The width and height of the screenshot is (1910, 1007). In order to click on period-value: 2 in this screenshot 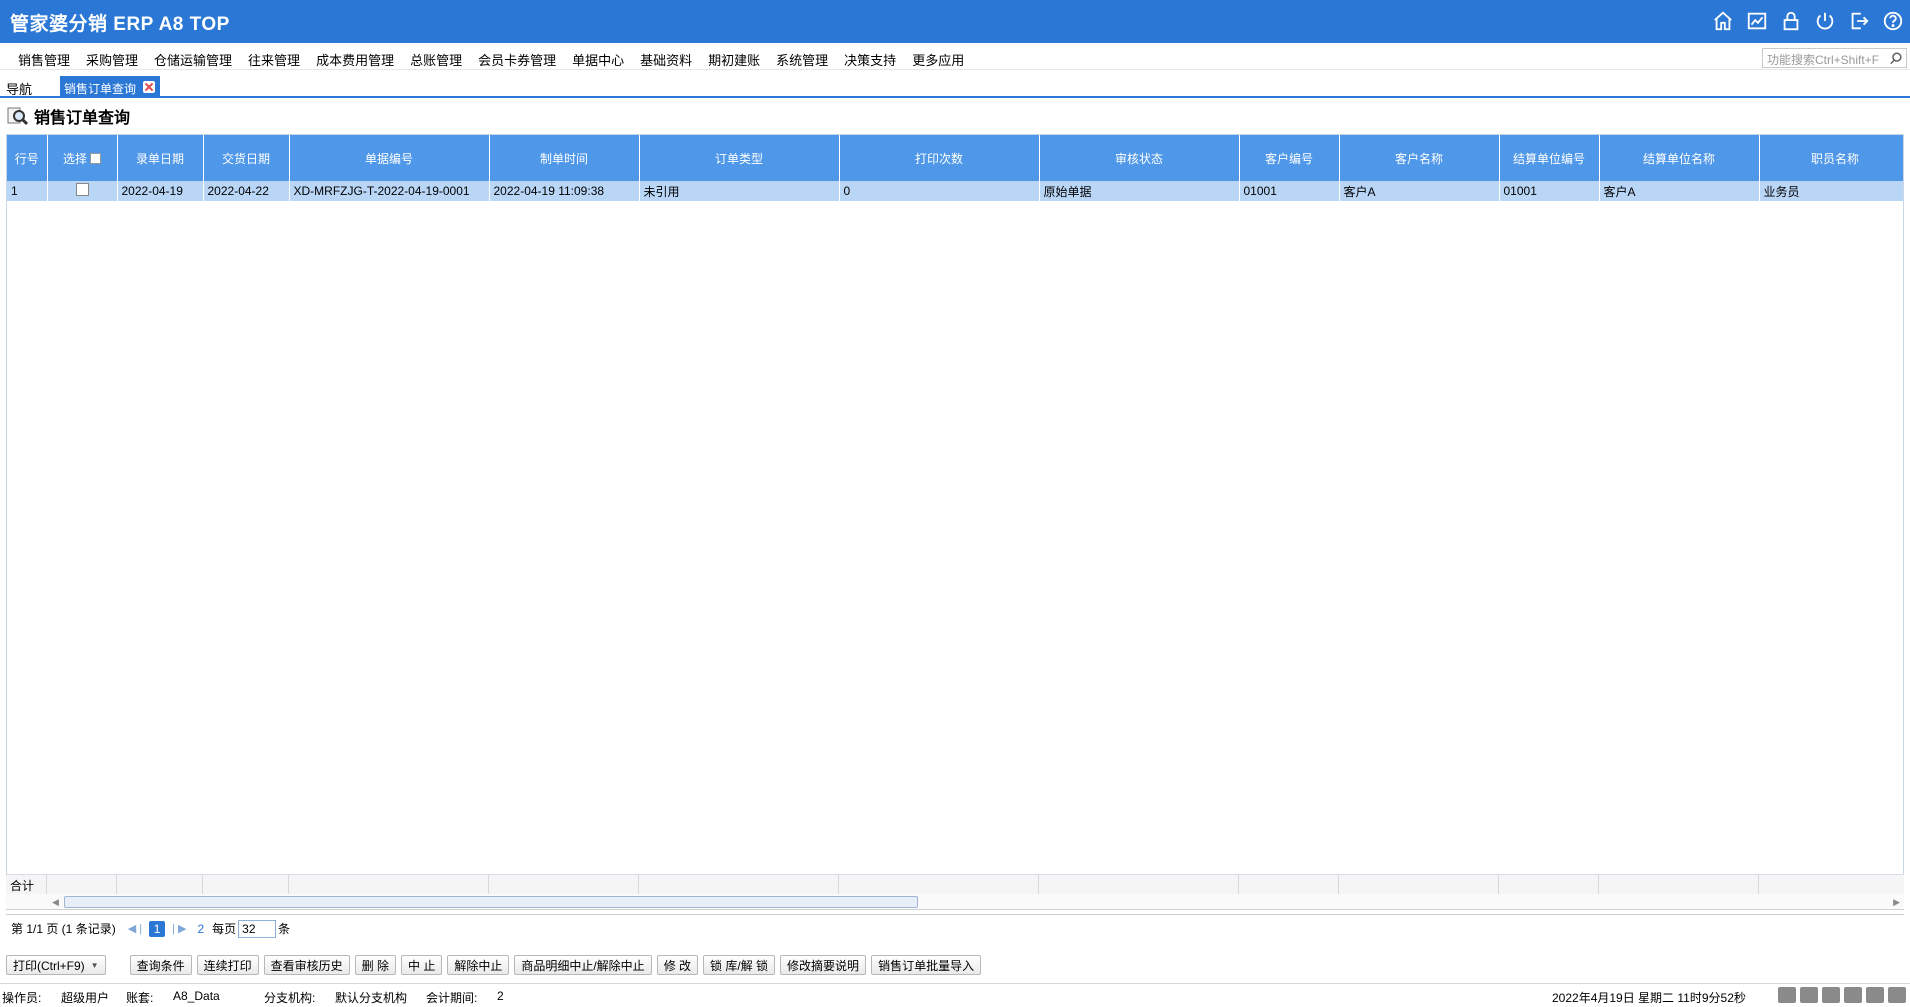, I will do `click(500, 996)`.